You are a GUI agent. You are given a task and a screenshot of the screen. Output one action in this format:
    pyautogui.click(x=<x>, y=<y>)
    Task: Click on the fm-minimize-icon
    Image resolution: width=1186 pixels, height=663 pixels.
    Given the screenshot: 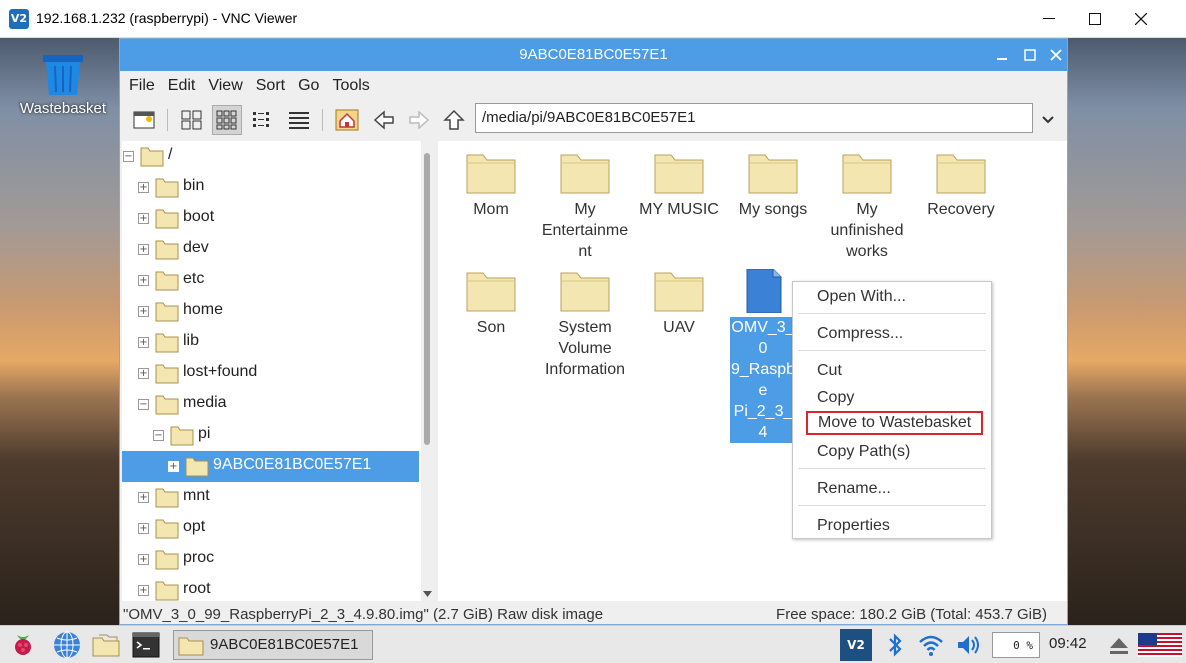 What is the action you would take?
    pyautogui.click(x=1002, y=55)
    